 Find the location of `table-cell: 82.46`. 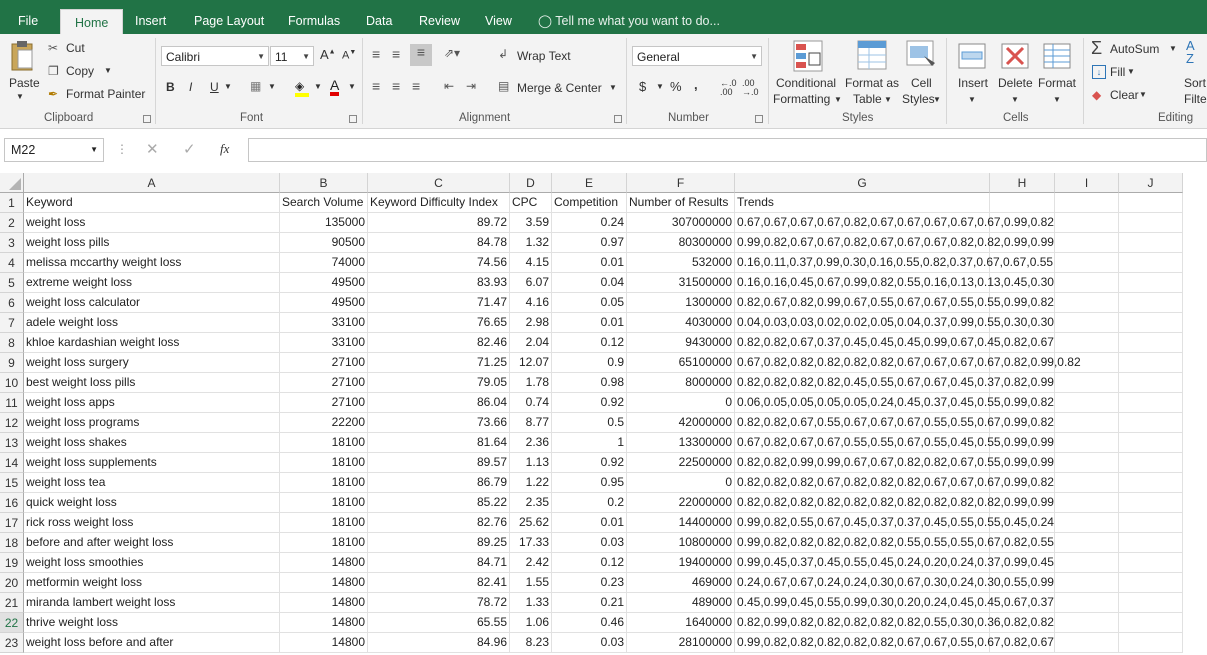

table-cell: 82.46 is located at coordinates (439, 343).